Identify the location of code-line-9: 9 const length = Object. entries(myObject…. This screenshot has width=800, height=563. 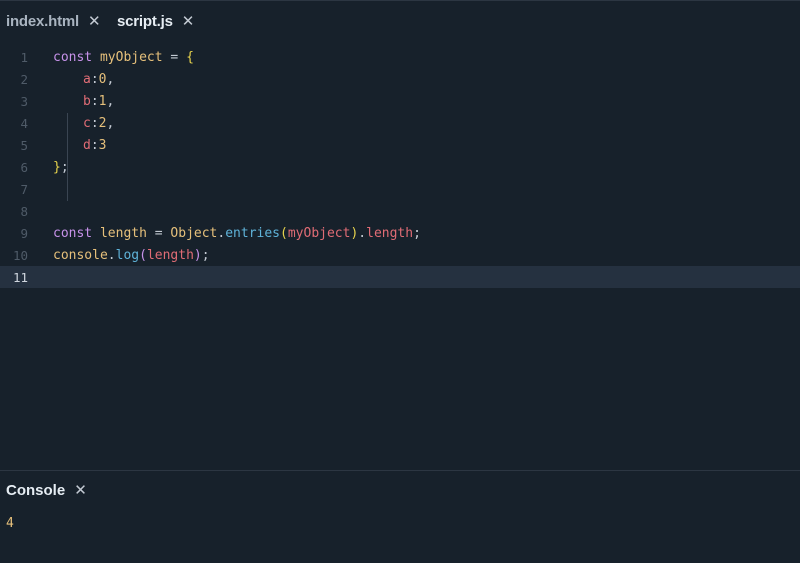
(400, 233).